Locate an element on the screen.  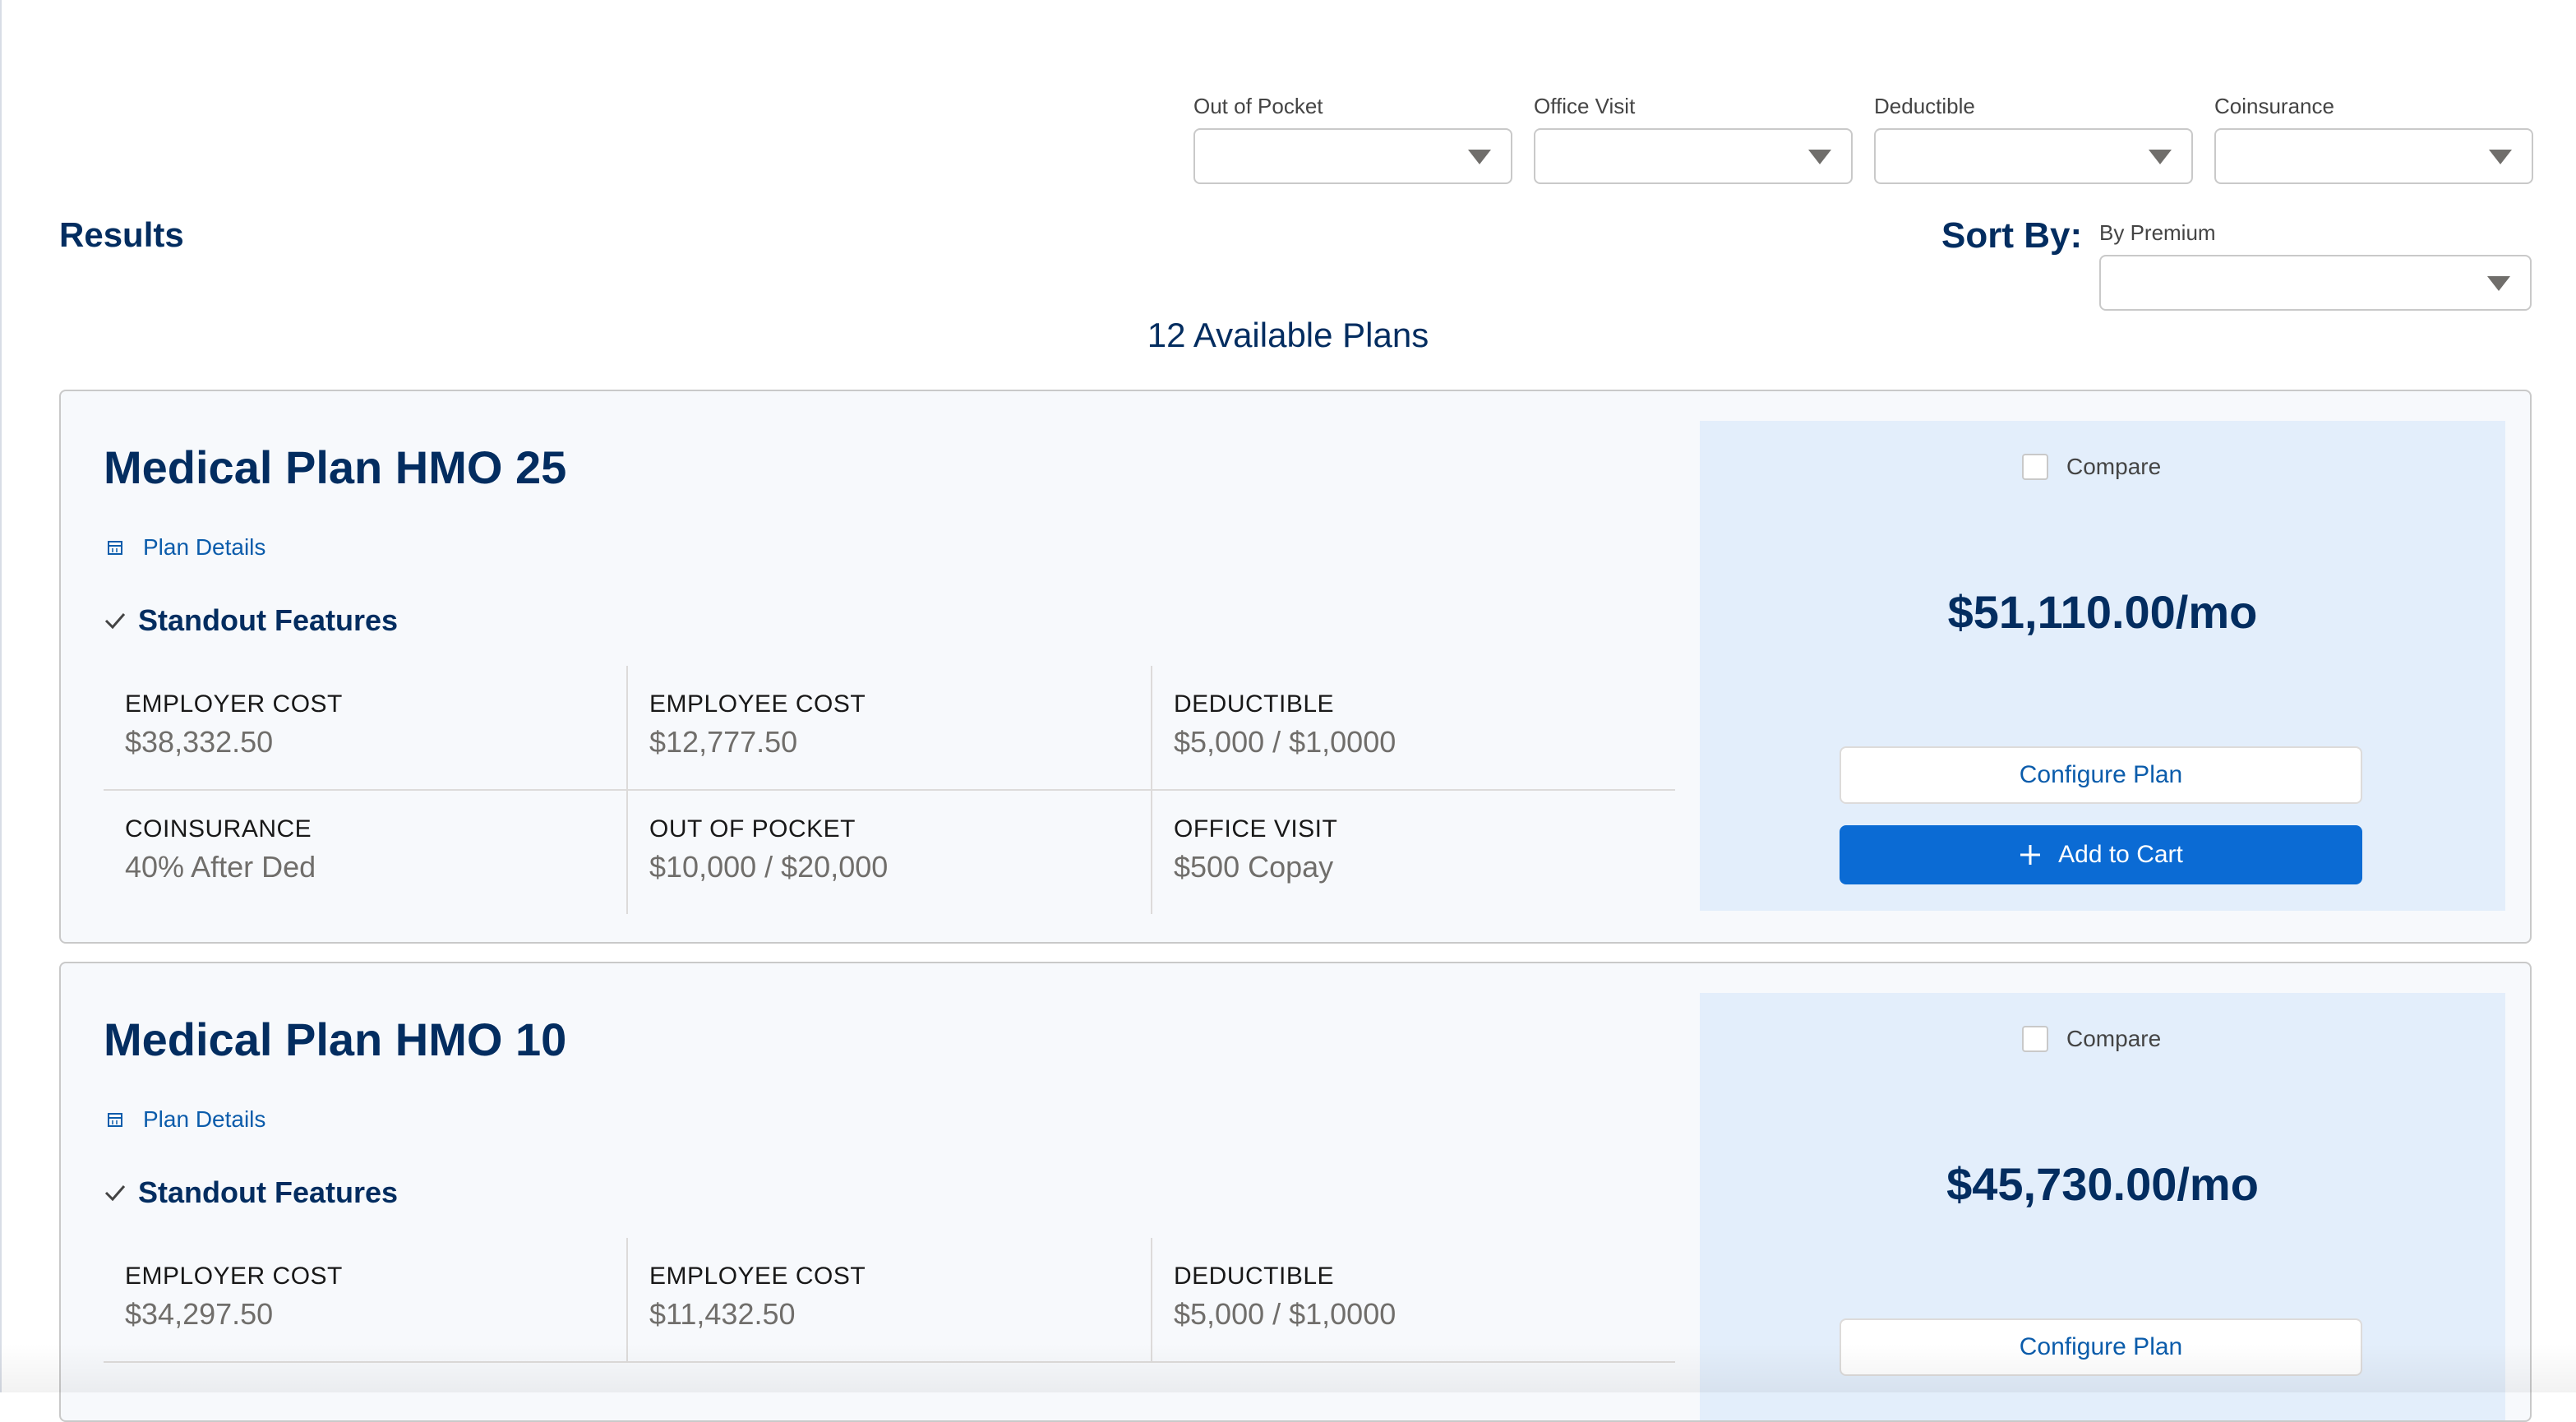
filter-out-of-pocket: Out of Pocket is located at coordinates (1352, 138).